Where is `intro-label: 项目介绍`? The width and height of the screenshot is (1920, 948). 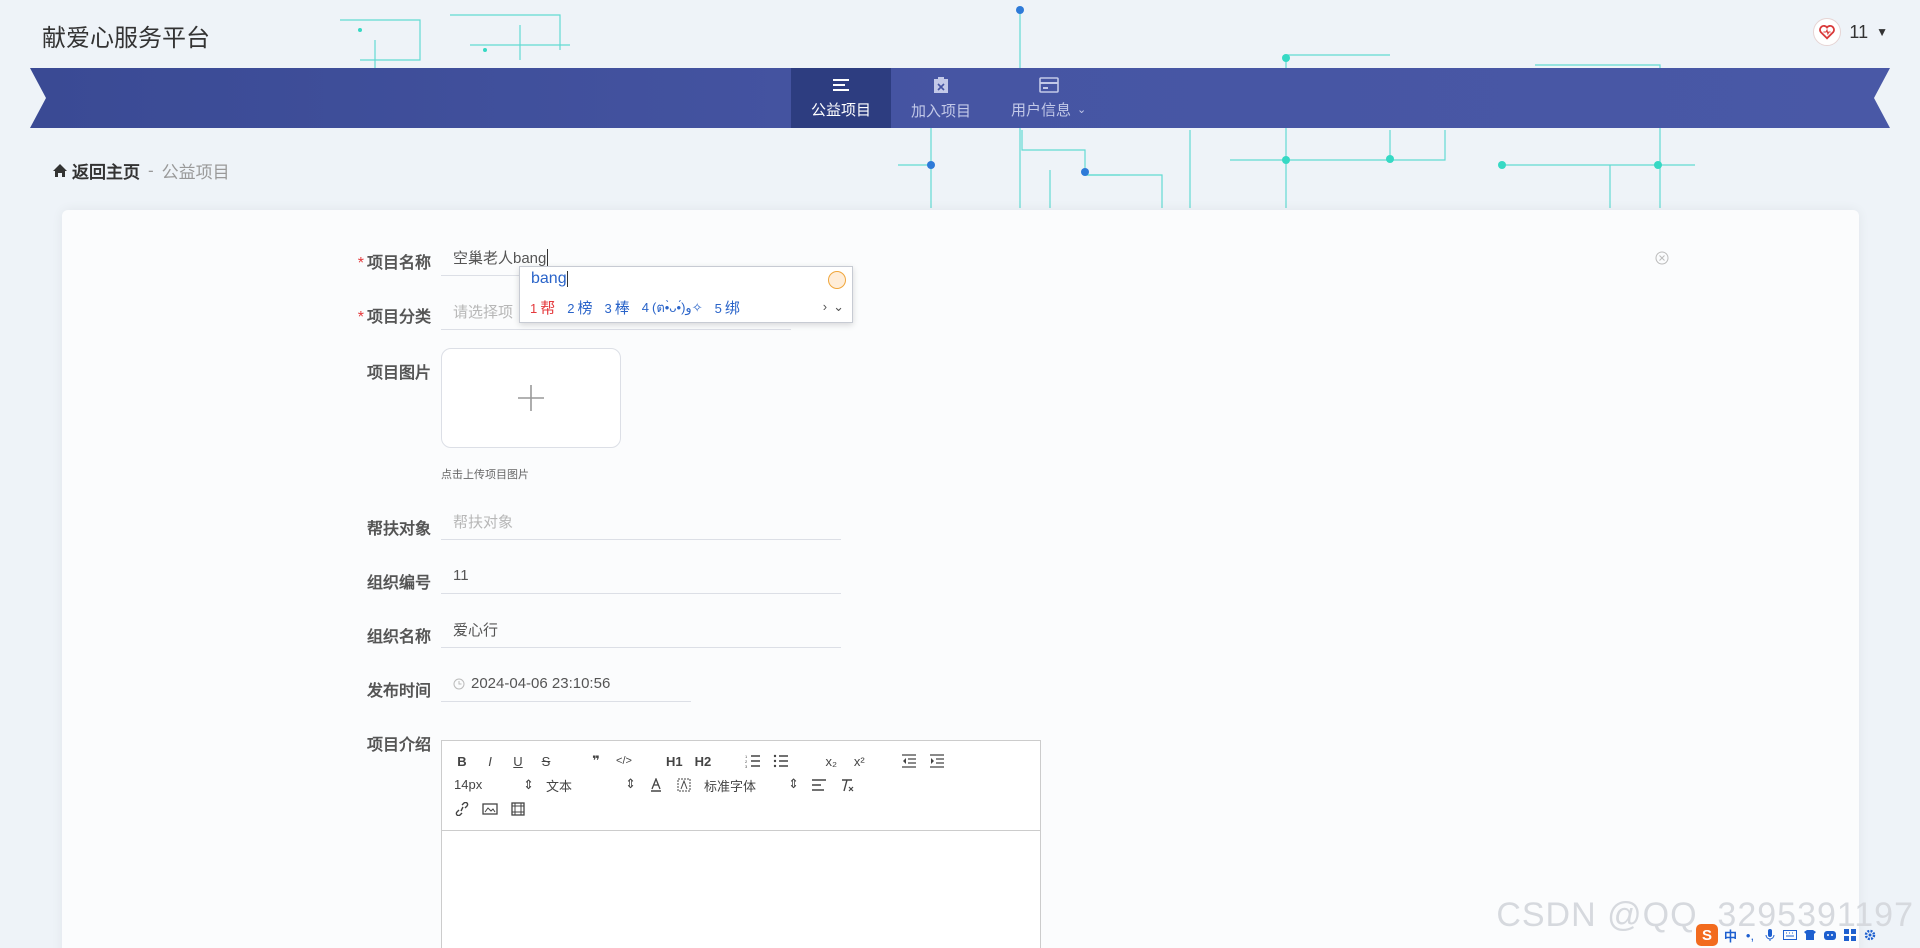 intro-label: 项目介绍 is located at coordinates (398, 745).